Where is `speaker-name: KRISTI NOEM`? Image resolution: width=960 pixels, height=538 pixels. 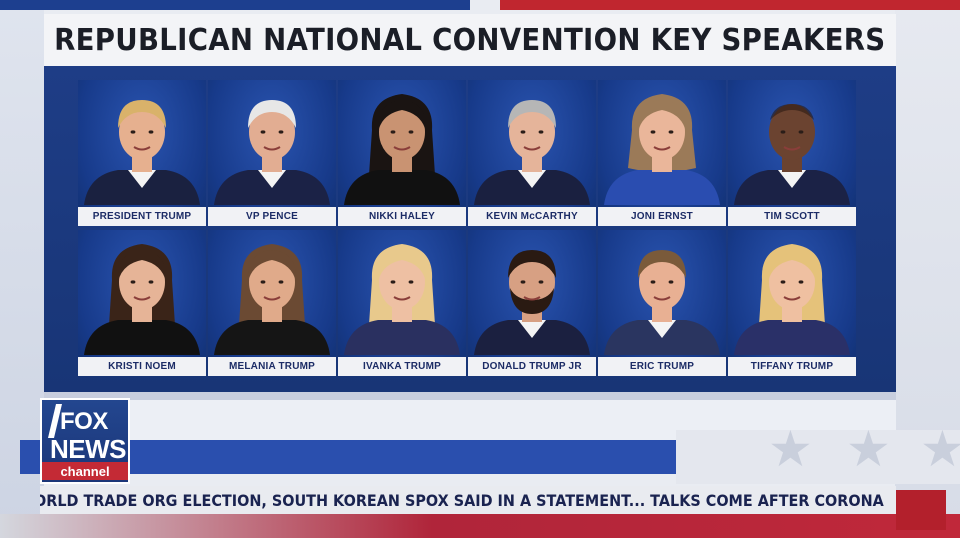
speaker-name: KRISTI NOEM is located at coordinates (142, 366).